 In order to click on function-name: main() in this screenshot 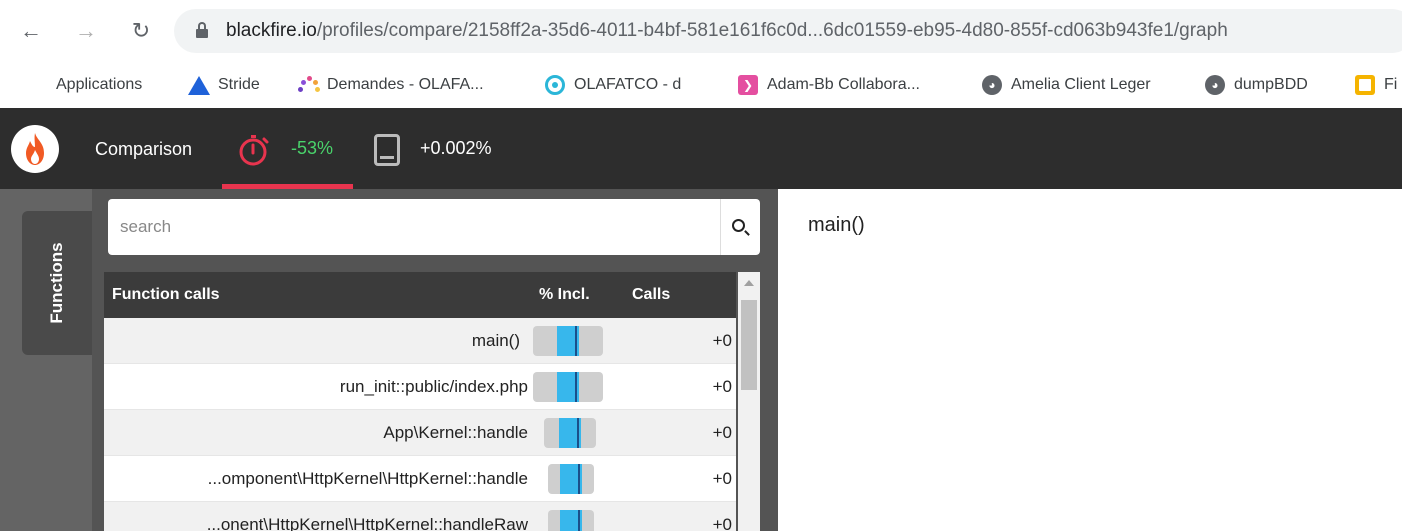, I will do `click(496, 341)`.